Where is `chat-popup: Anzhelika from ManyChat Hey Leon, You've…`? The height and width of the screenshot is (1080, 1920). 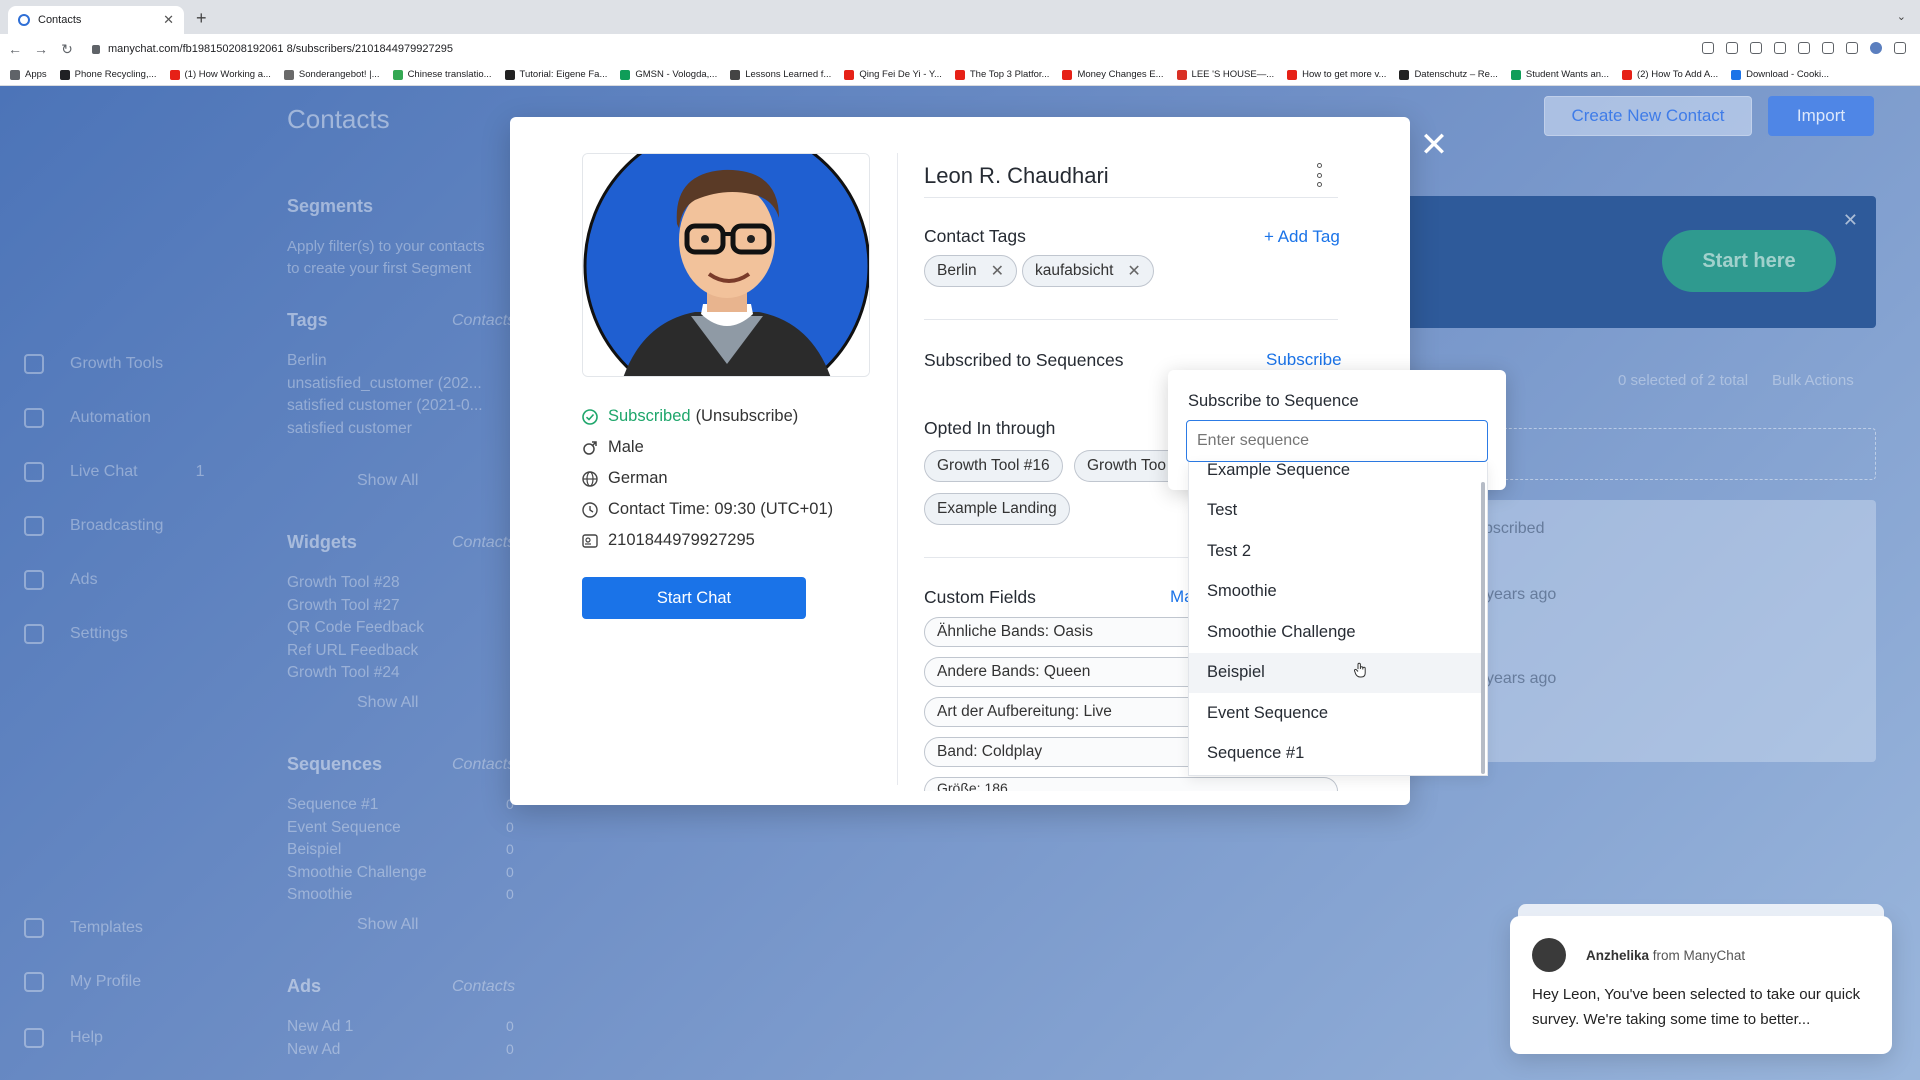 chat-popup: Anzhelika from ManyChat Hey Leon, You've… is located at coordinates (1701, 979).